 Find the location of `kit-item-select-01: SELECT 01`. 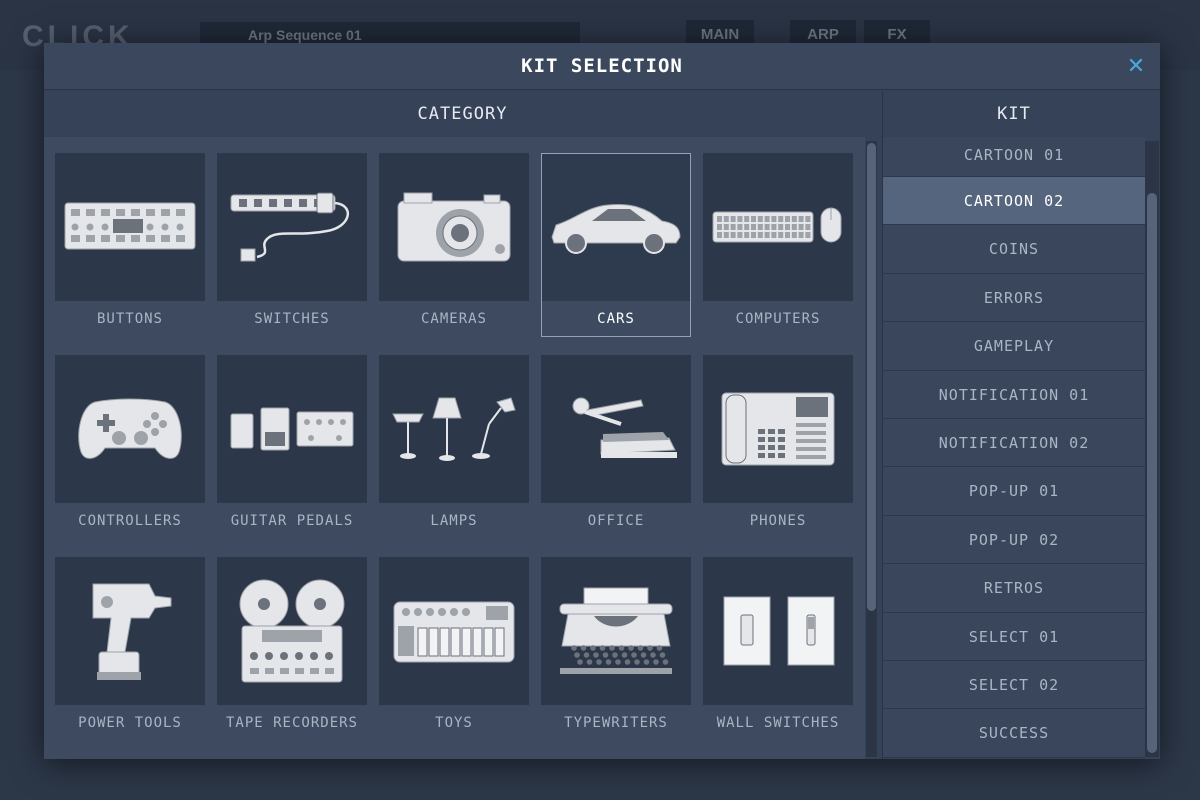

kit-item-select-01: SELECT 01 is located at coordinates (1014, 636).